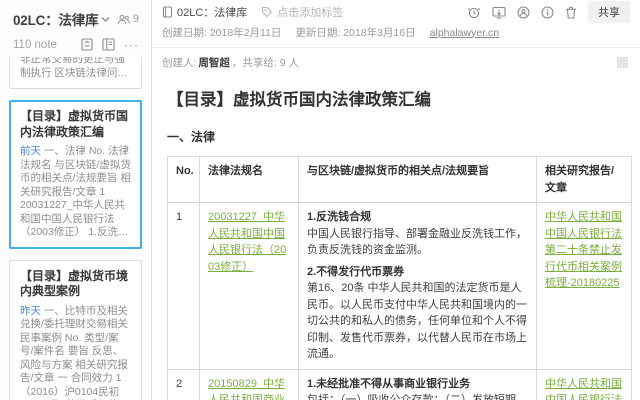 This screenshot has width=640, height=400. What do you see at coordinates (191, 137) in the screenshot?
I see `section-heading: 一、法律` at bounding box center [191, 137].